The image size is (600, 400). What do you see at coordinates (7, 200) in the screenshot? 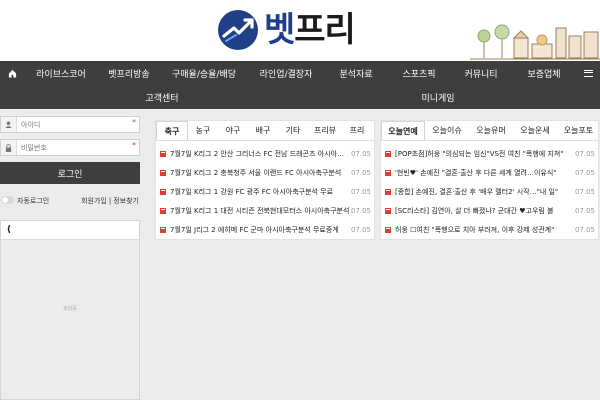
I see `auto-login-toggle` at bounding box center [7, 200].